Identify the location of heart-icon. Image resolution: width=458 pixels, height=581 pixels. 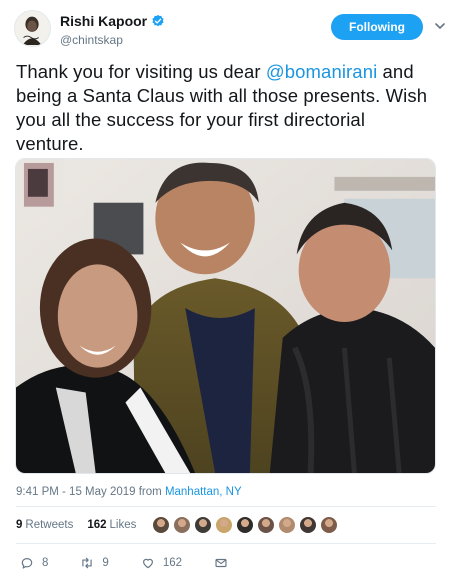
(147, 563).